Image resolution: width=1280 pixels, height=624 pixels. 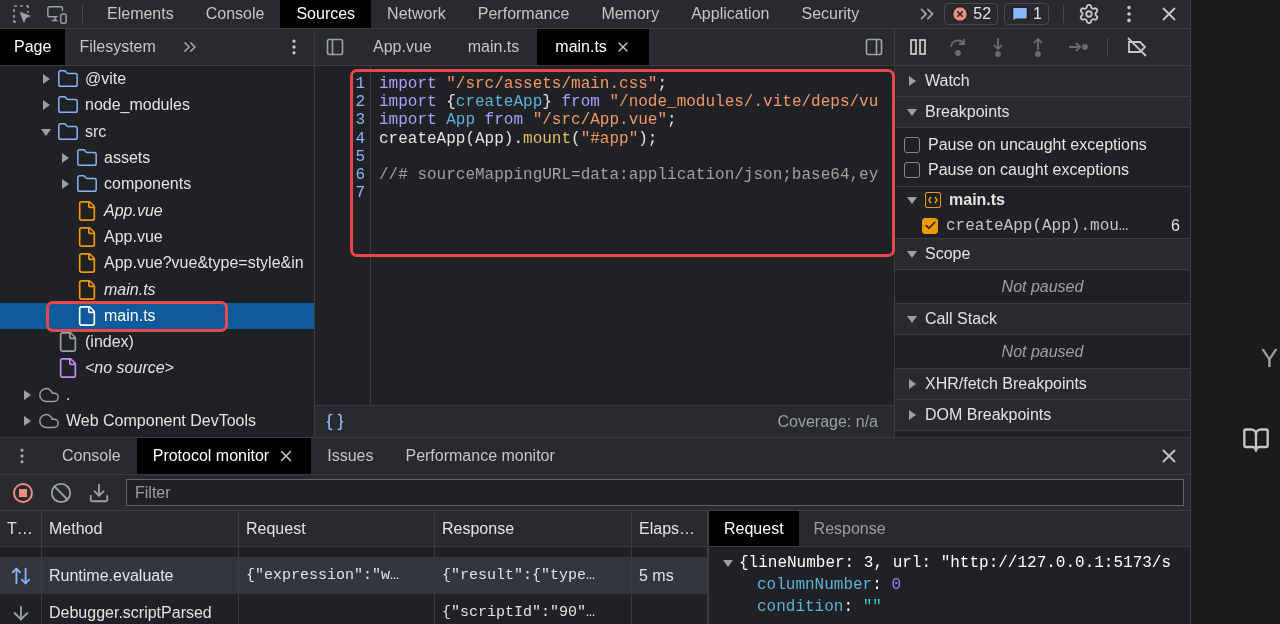 What do you see at coordinates (1042, 81) in the screenshot?
I see `section-header: Watch` at bounding box center [1042, 81].